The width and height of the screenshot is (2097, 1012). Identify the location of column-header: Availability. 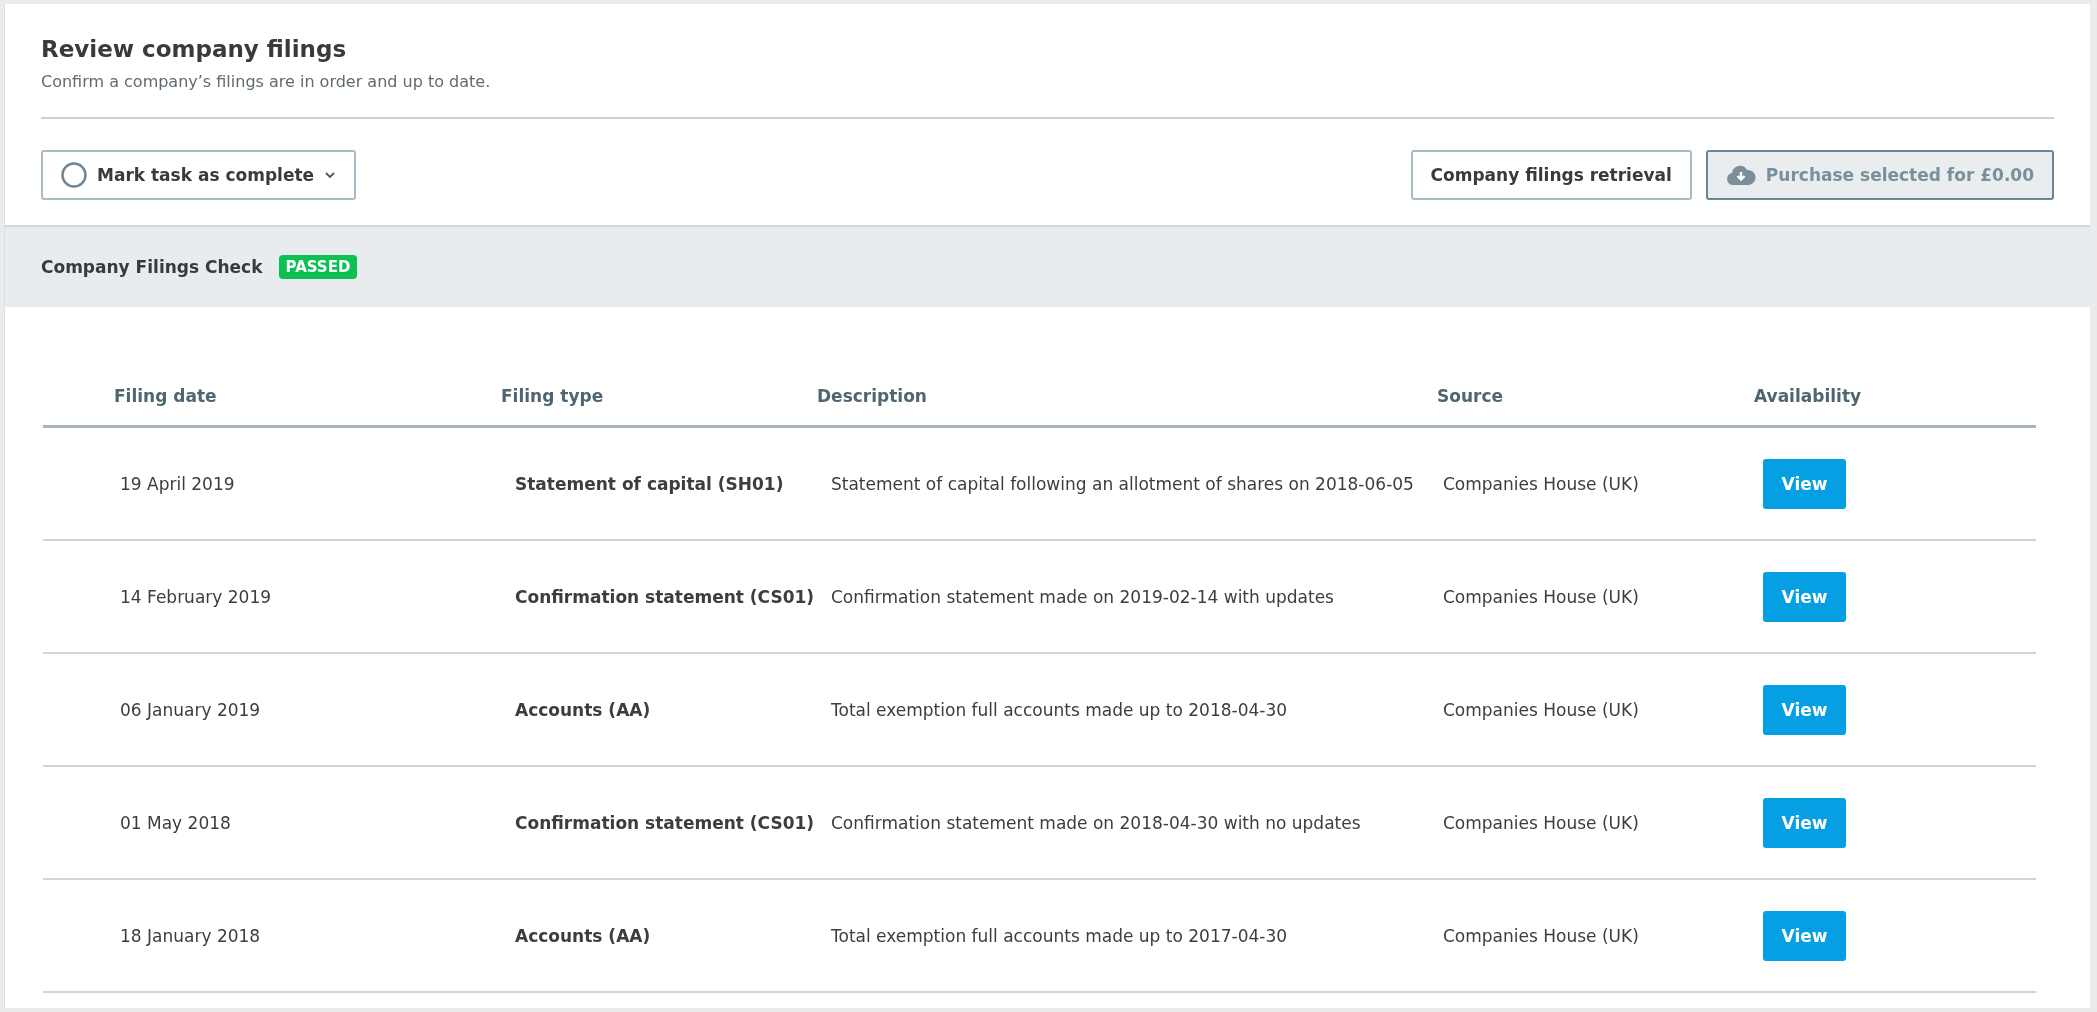
(1808, 396).